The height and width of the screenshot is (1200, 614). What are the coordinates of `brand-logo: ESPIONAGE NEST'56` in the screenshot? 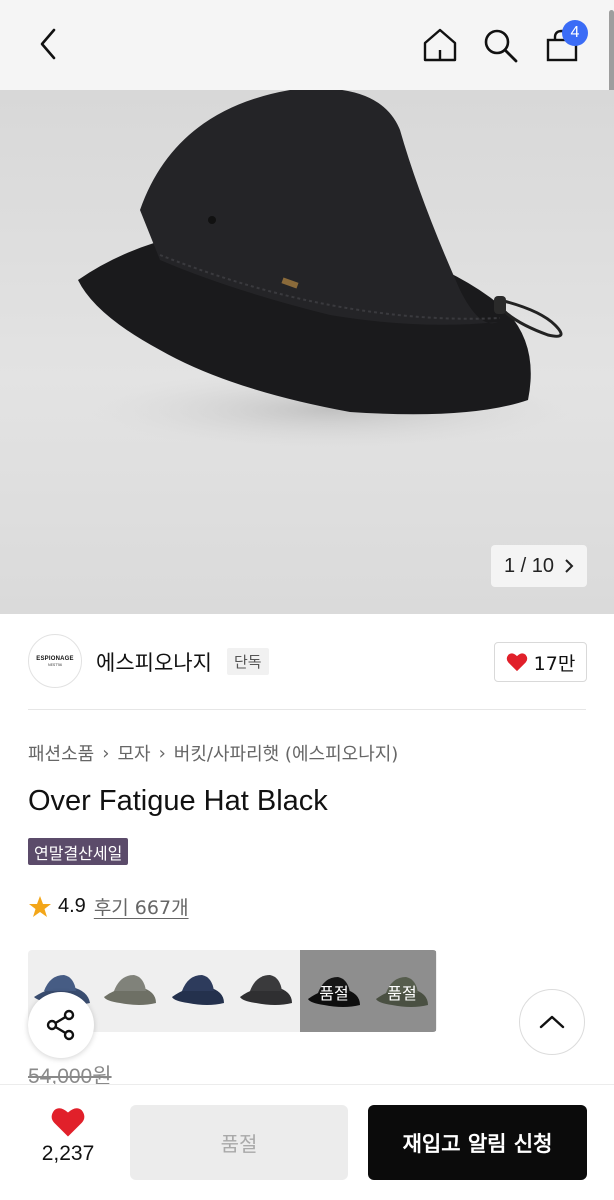 It's located at (55, 661).